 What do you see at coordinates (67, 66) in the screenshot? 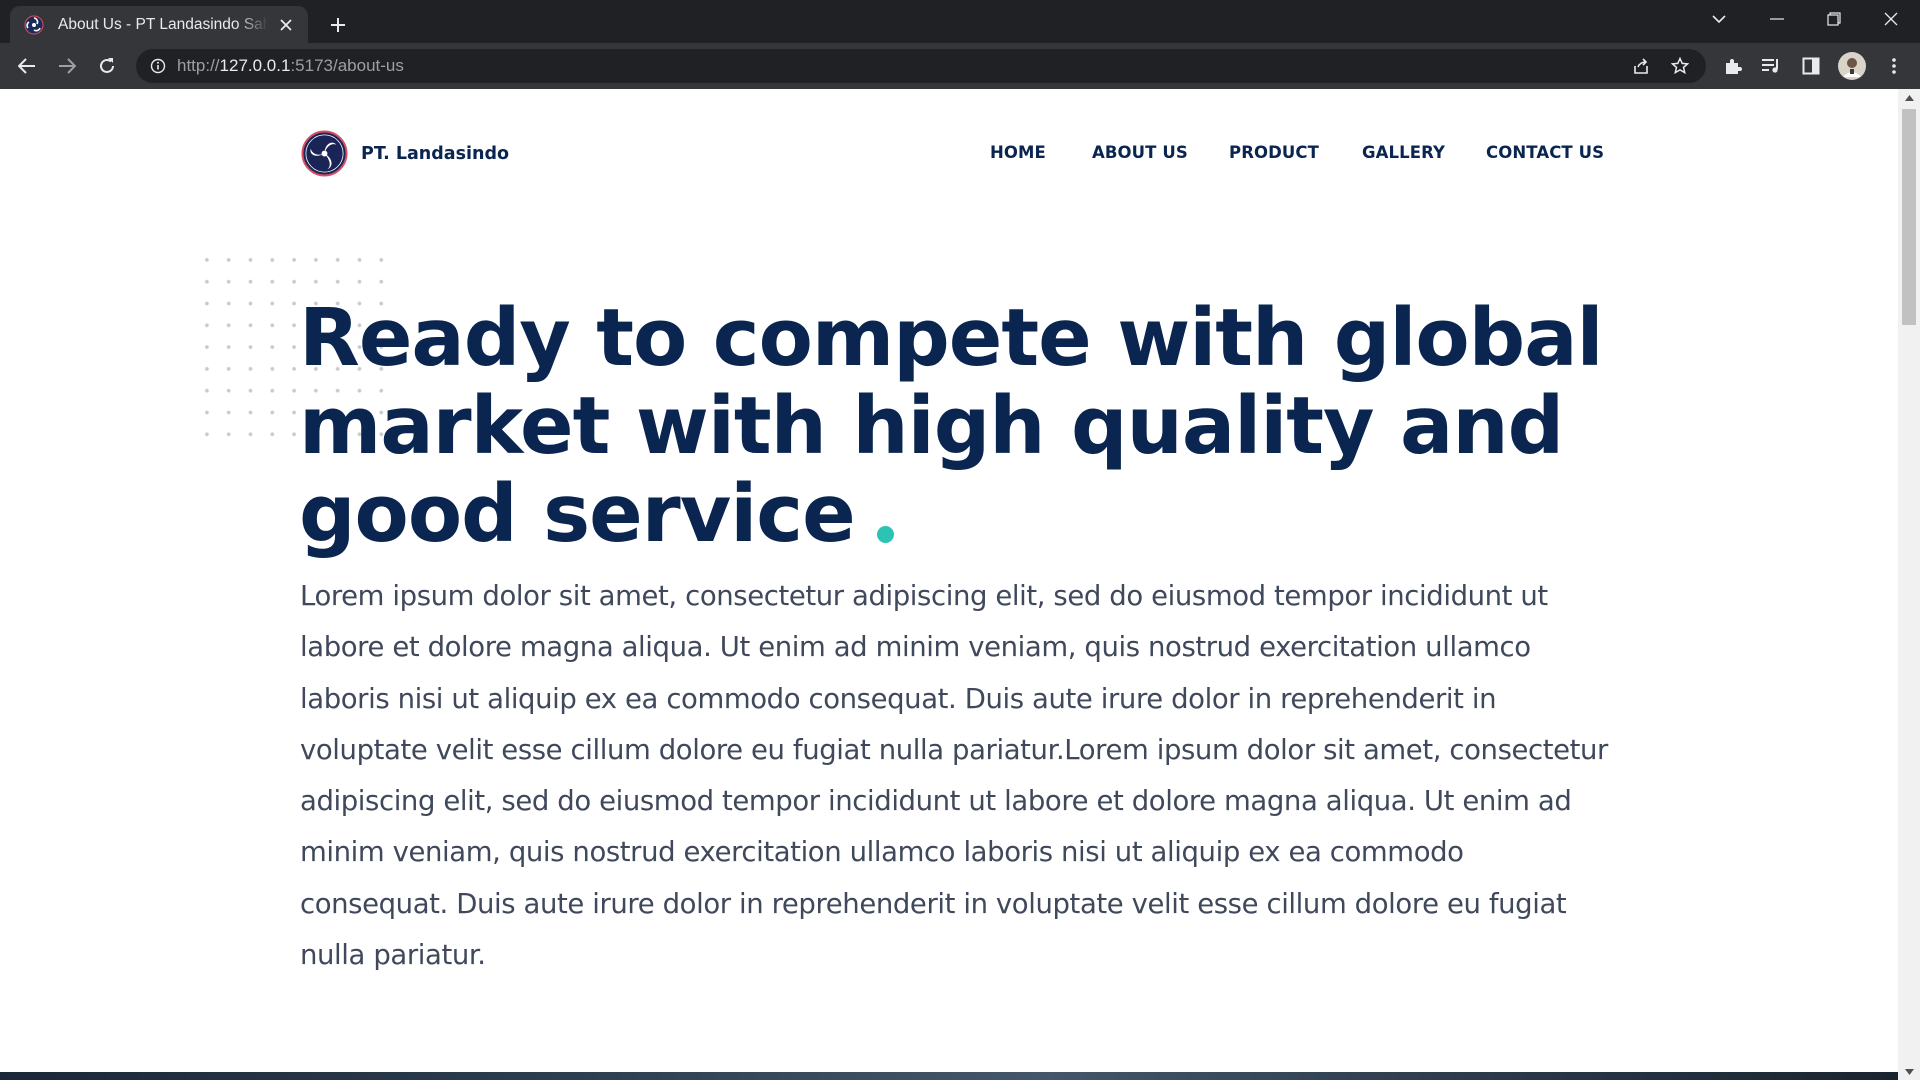
I see `forward-arrow-icon` at bounding box center [67, 66].